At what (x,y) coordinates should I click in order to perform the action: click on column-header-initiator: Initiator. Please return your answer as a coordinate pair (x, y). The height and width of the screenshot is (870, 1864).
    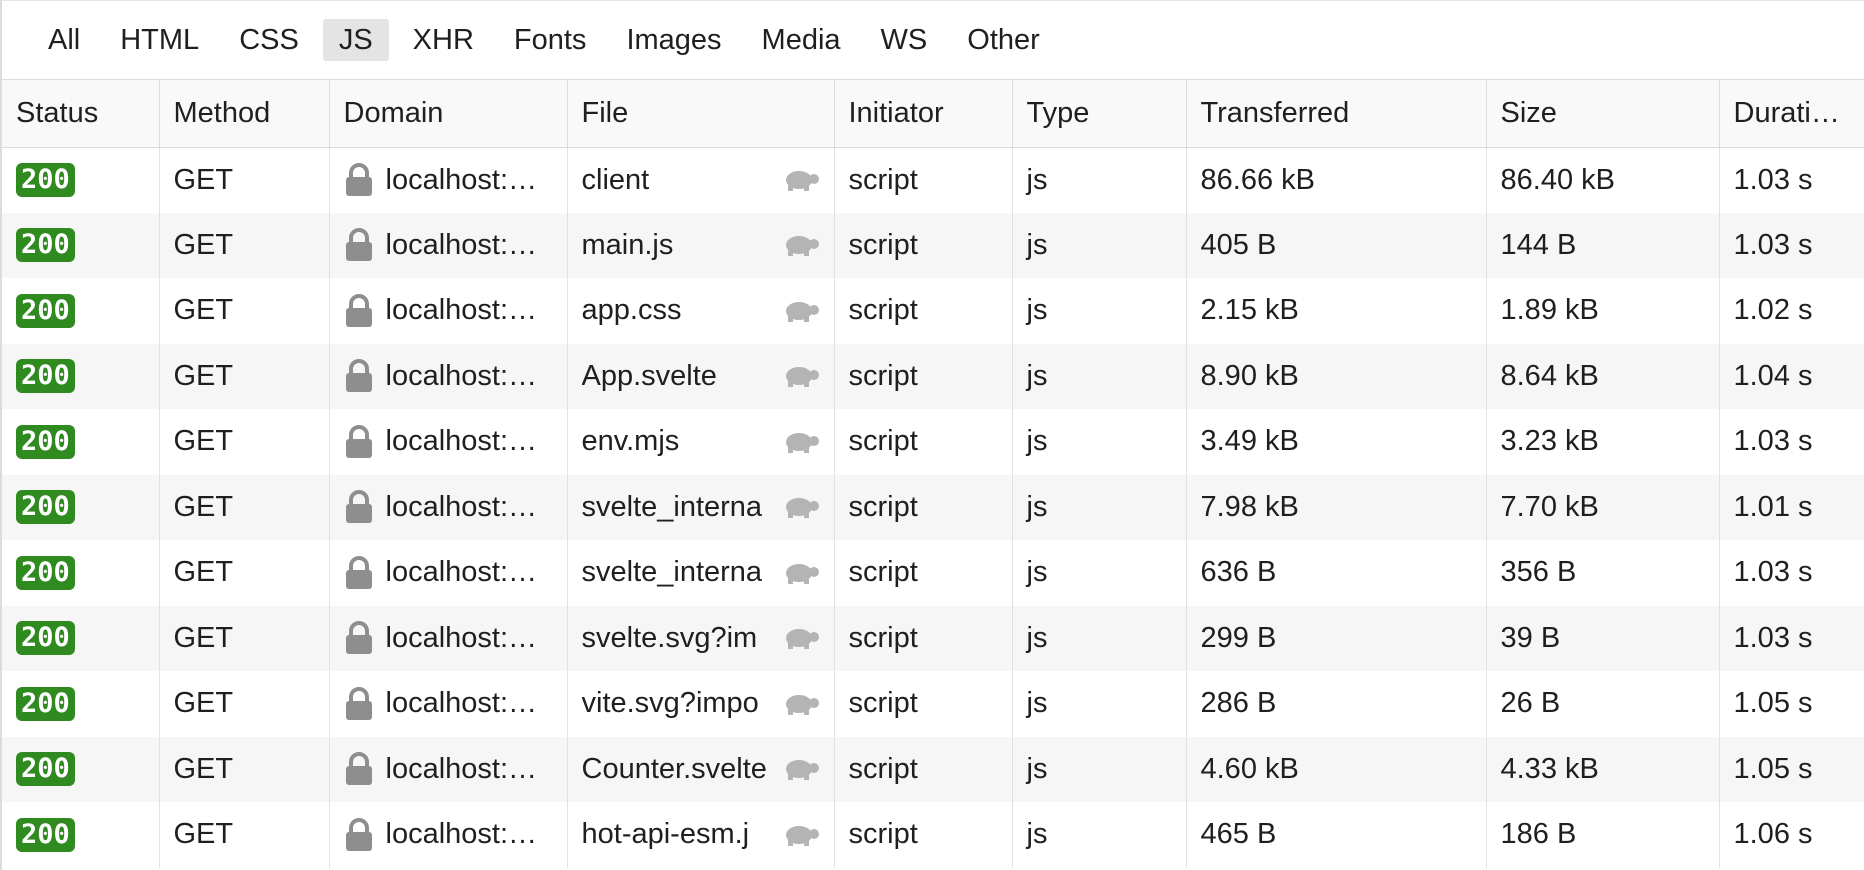
    Looking at the image, I should click on (923, 114).